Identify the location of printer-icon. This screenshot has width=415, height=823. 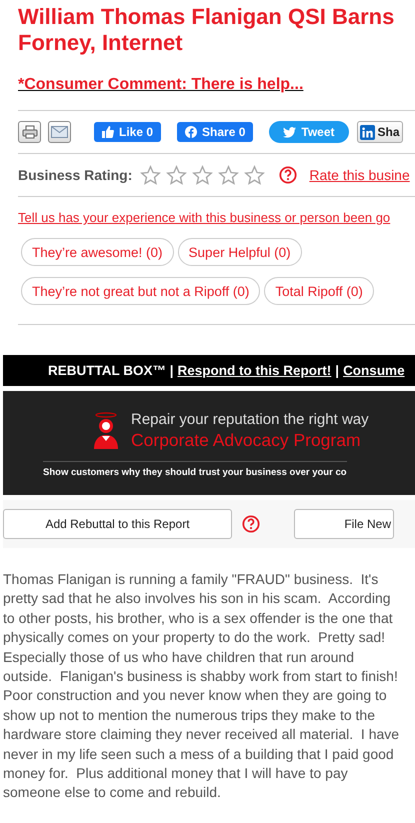
(30, 132).